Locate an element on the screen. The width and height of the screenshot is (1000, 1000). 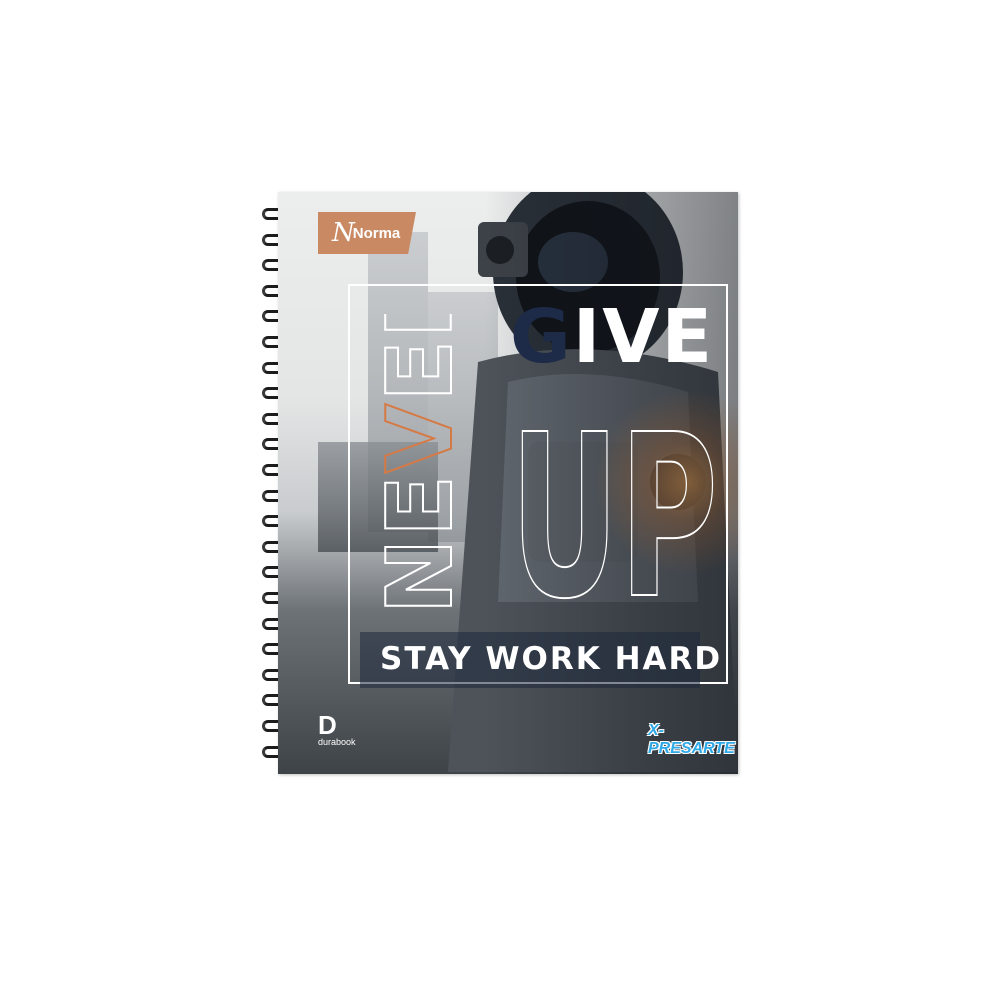
durabook-text: durabook is located at coordinates (337, 742).